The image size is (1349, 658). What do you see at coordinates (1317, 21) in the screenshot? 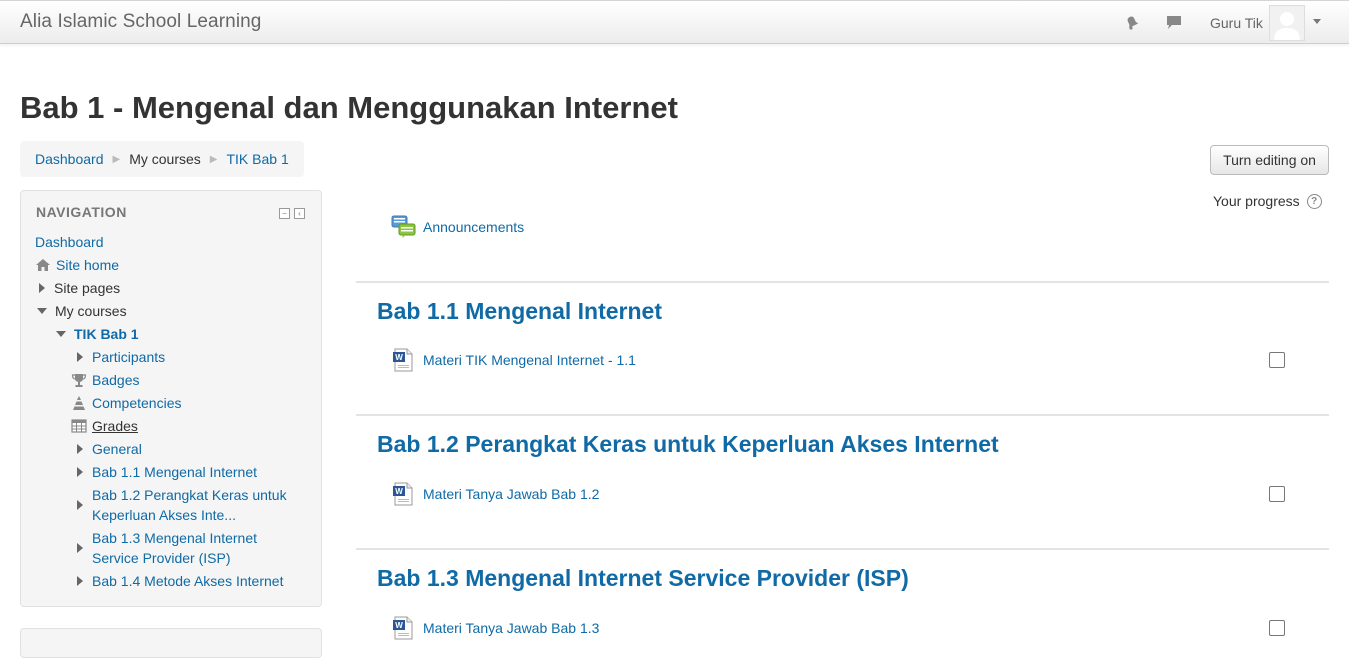
I see `caret-down-icon` at bounding box center [1317, 21].